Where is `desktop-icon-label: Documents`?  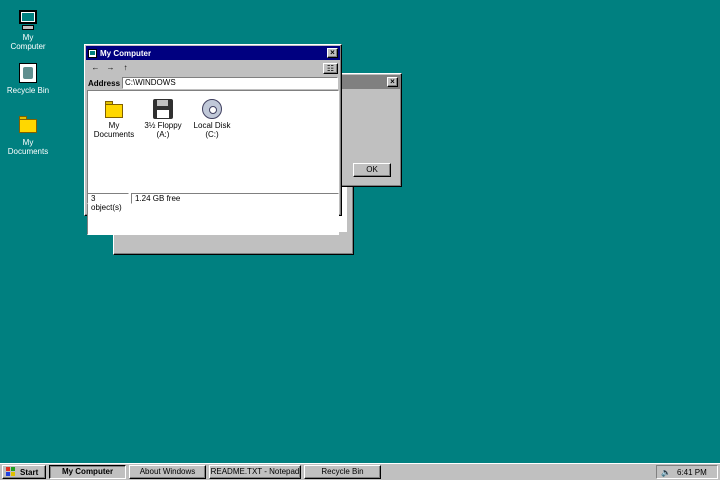 desktop-icon-label: Documents is located at coordinates (28, 151).